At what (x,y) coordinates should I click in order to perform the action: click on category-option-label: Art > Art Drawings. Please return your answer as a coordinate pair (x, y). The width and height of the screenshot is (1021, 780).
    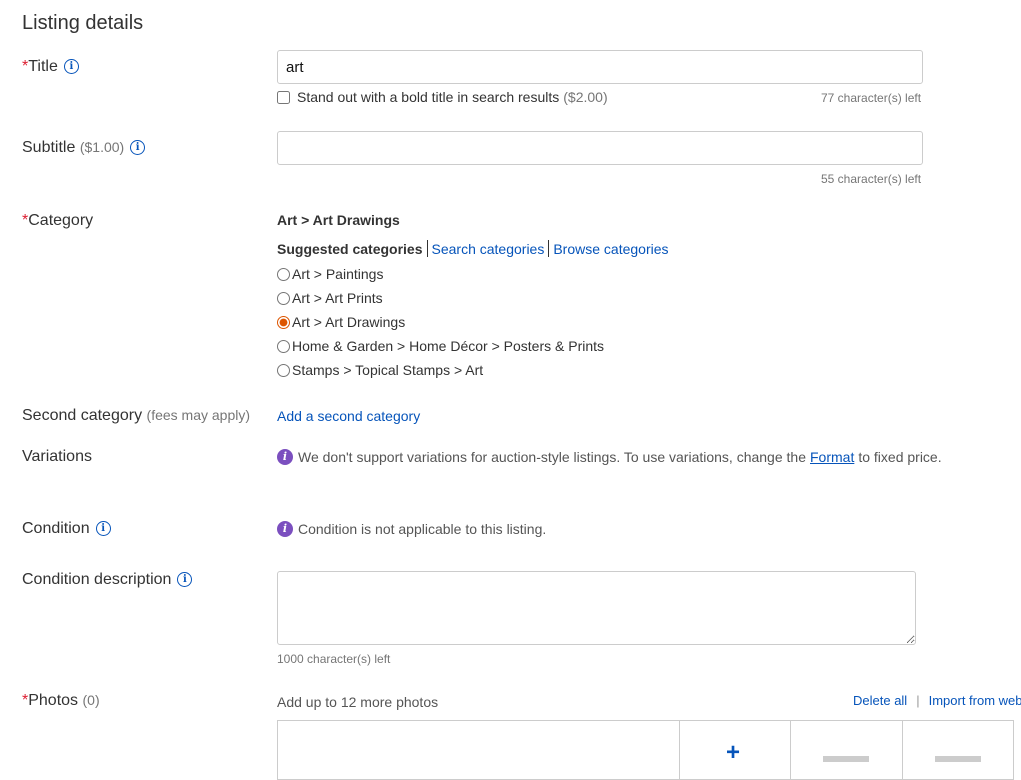
    Looking at the image, I should click on (349, 322).